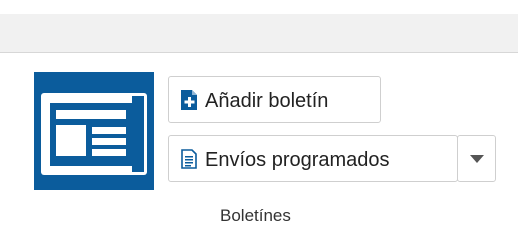 This screenshot has height=242, width=518. Describe the element at coordinates (267, 101) in the screenshot. I see `add-newsletter-label: Añadir boletín` at that location.